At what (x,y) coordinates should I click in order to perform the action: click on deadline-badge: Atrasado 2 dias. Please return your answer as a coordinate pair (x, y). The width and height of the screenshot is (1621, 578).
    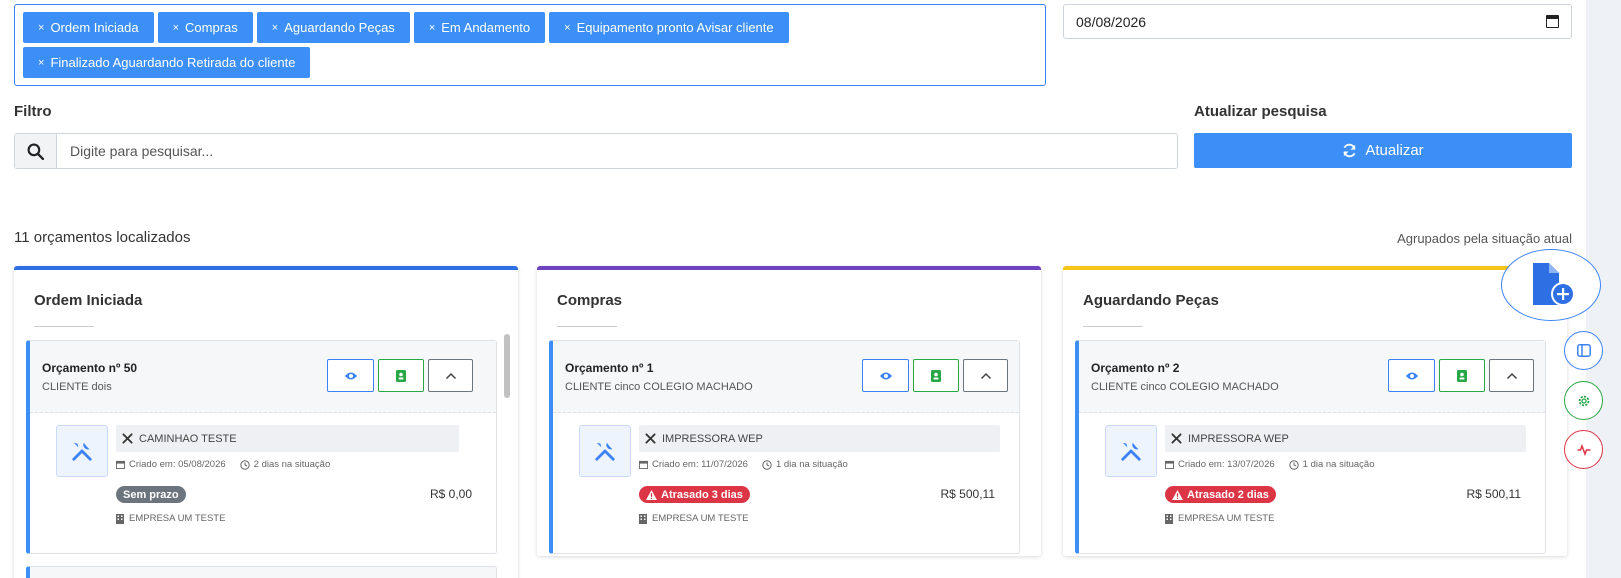
    Looking at the image, I should click on (1220, 494).